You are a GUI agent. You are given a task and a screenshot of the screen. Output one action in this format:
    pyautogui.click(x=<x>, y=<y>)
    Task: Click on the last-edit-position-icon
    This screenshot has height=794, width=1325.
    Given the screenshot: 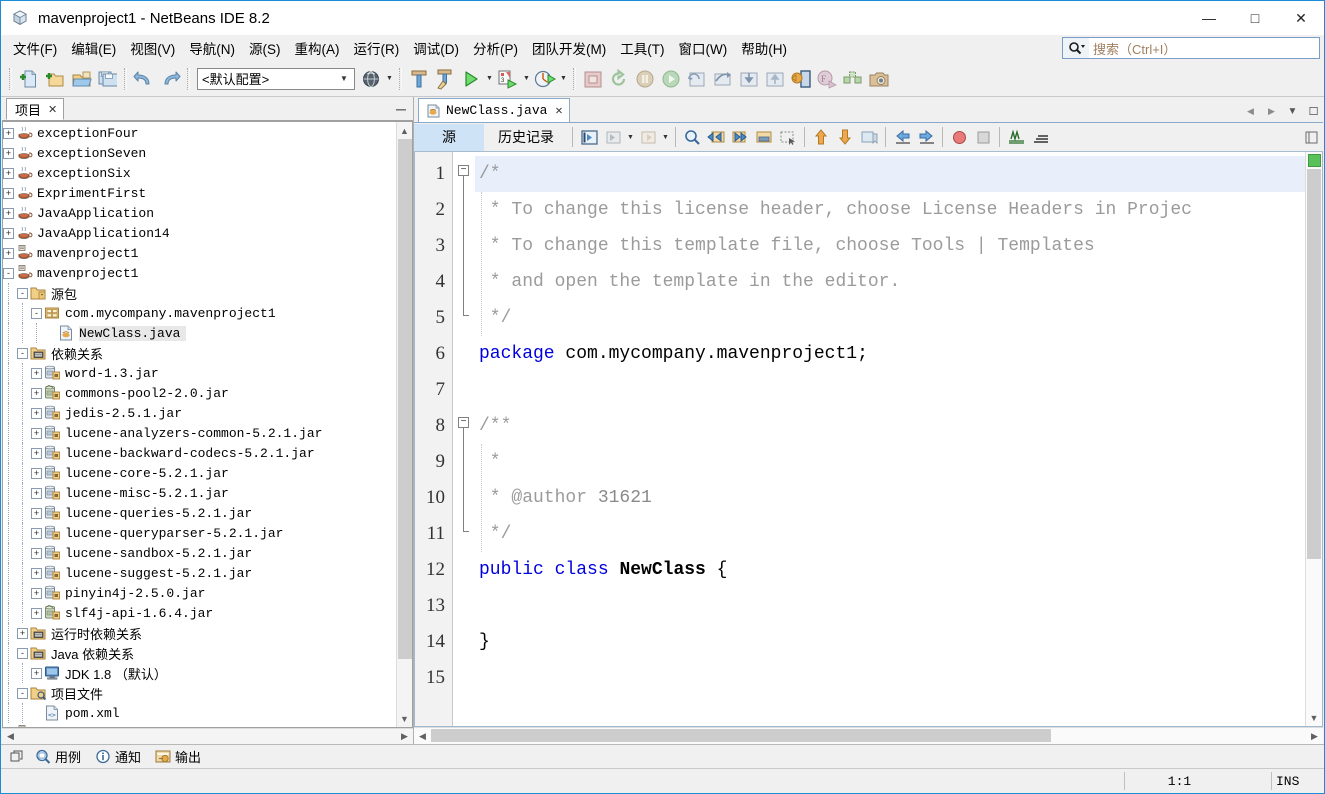 What is the action you would take?
    pyautogui.click(x=589, y=137)
    